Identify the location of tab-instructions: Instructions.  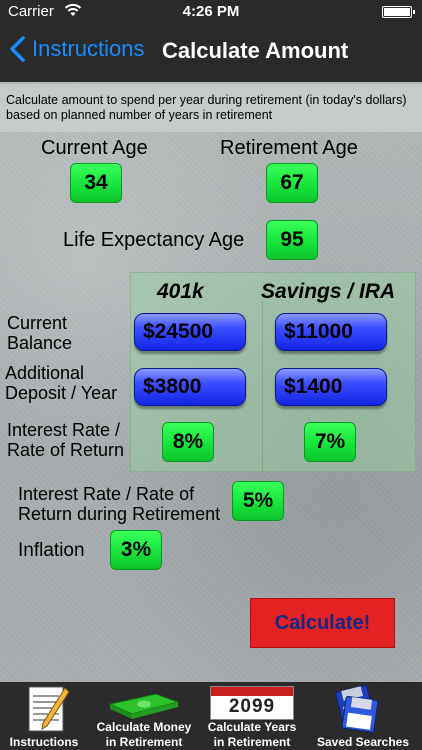
(44, 716).